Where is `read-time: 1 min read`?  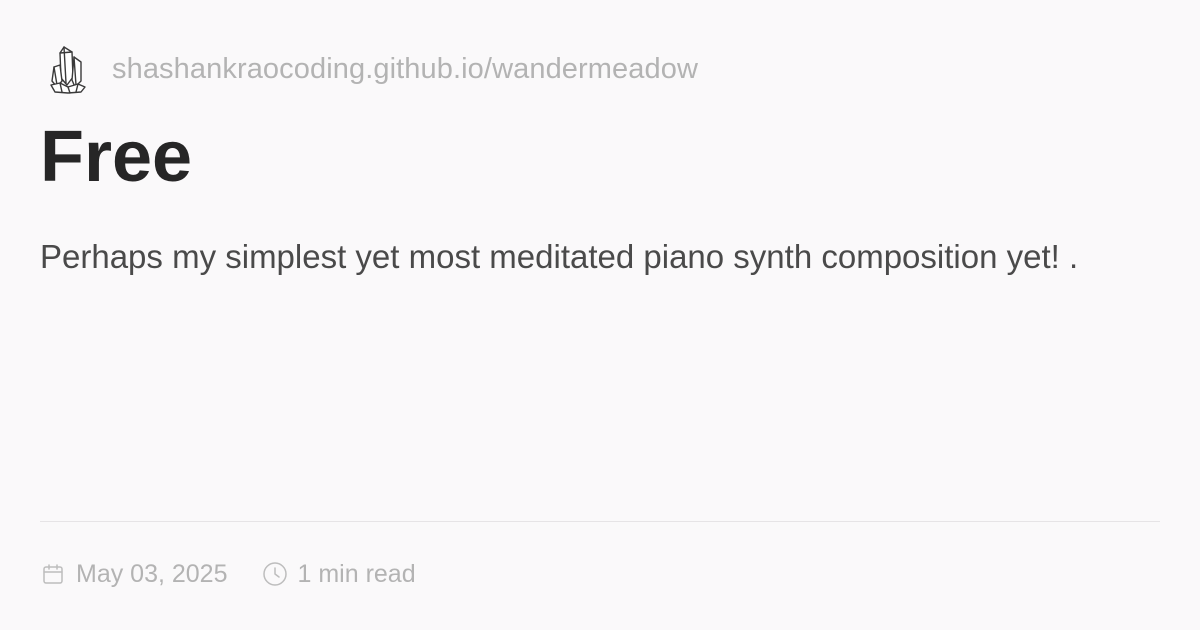 read-time: 1 min read is located at coordinates (339, 574).